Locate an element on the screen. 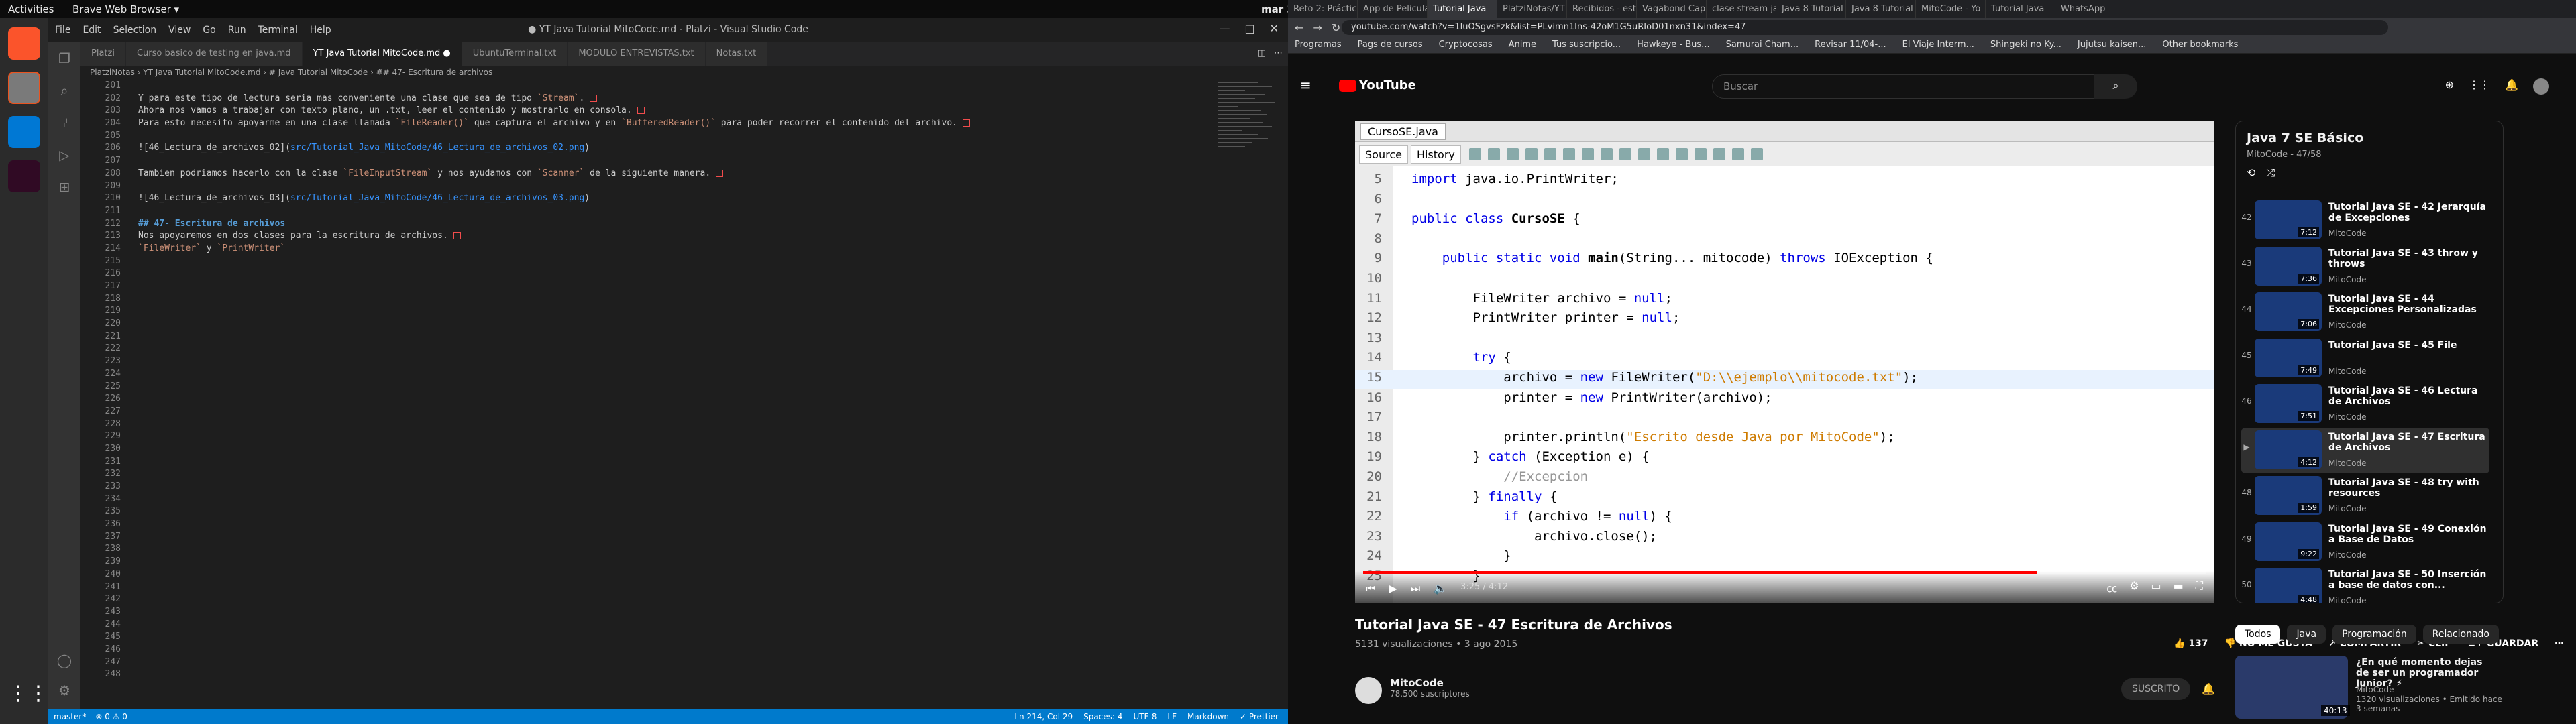 The image size is (2576, 724). minimap is located at coordinates (1248, 147).